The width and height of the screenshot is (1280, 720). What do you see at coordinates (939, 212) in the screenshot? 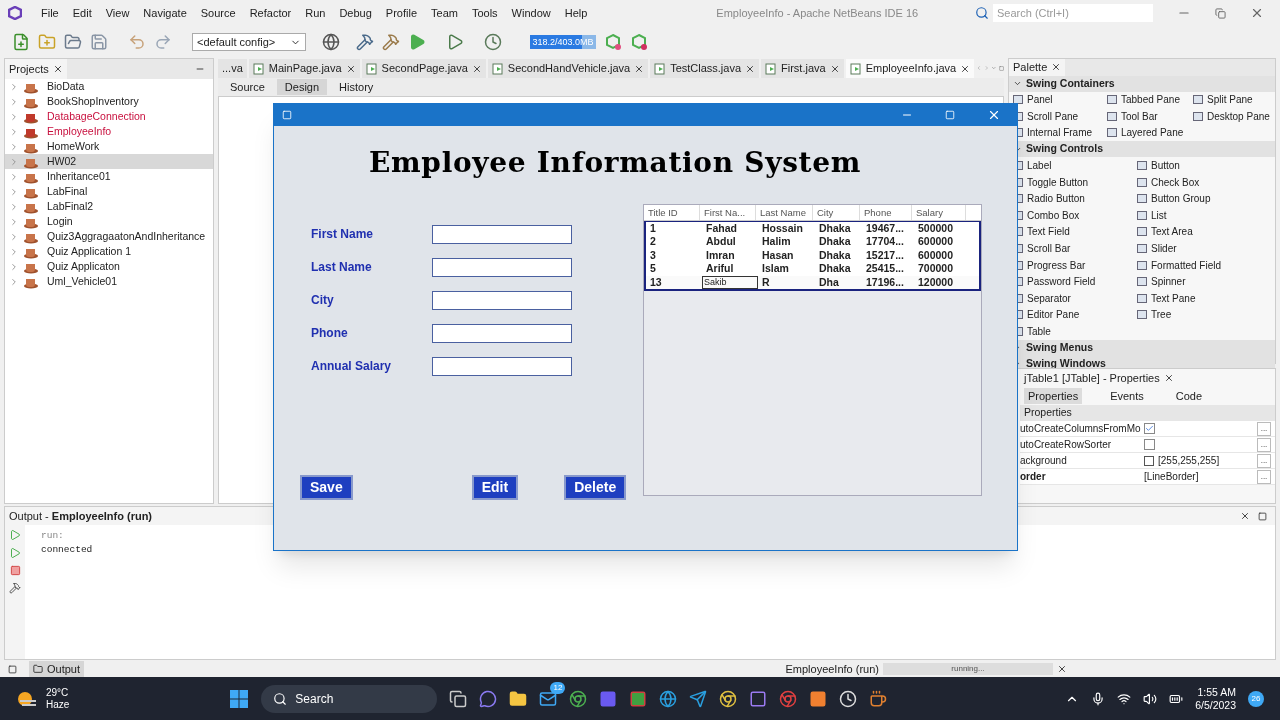
I see `column-header: Salary` at bounding box center [939, 212].